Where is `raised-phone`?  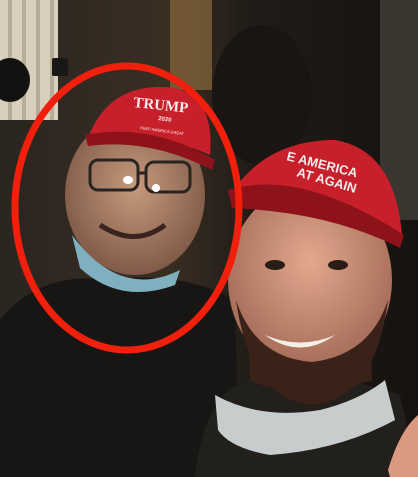
raised-phone is located at coordinates (60, 67).